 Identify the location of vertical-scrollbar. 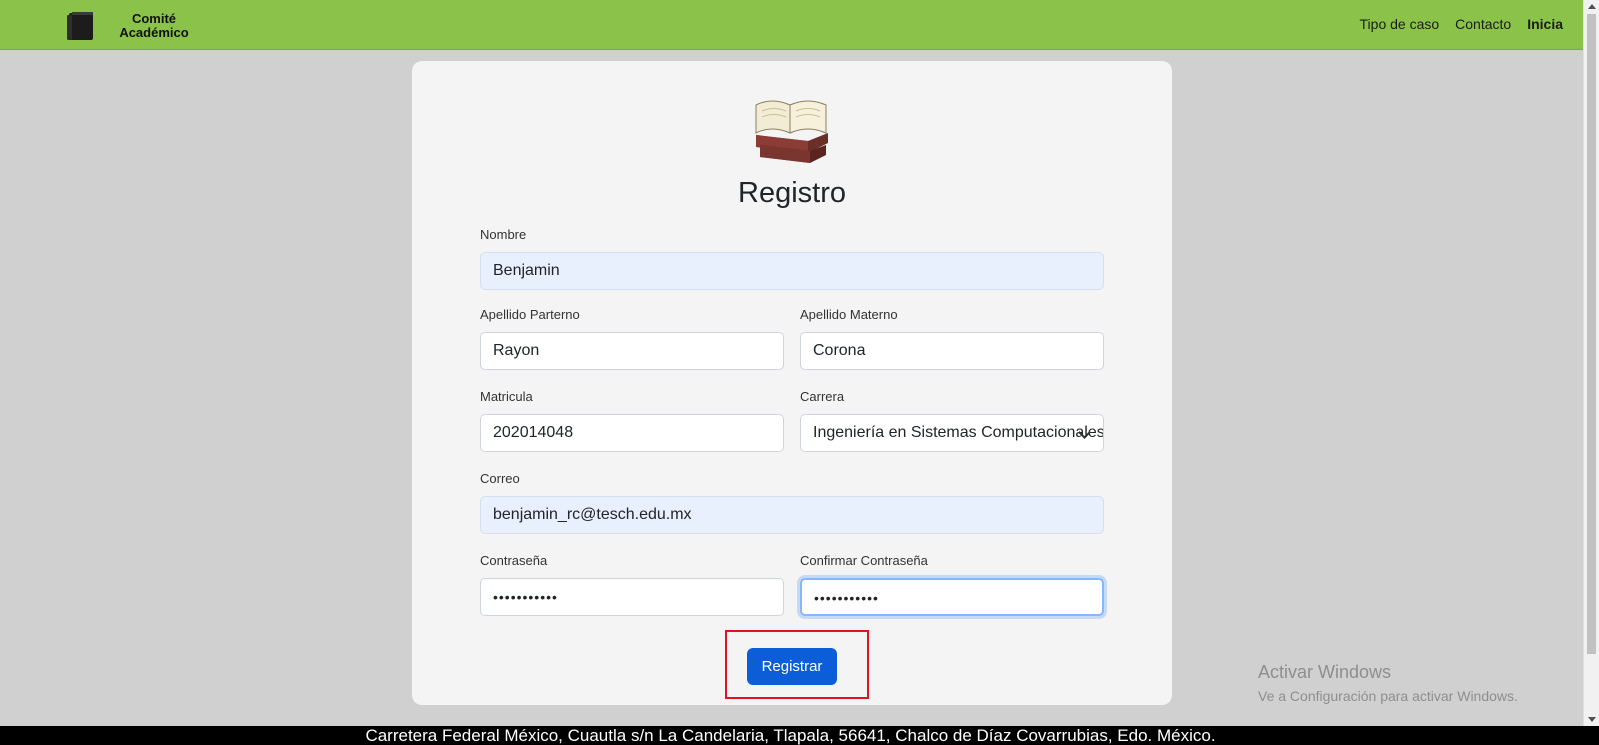
(1591, 363).